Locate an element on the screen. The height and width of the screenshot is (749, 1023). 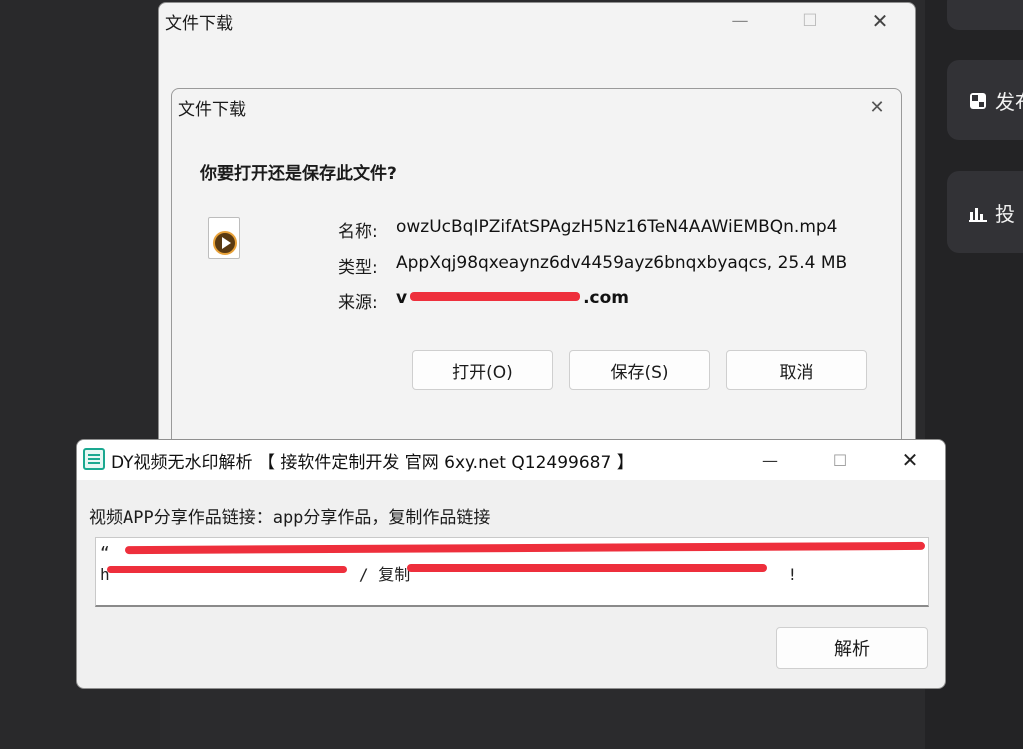
share-text-quote: “ is located at coordinates (105, 552).